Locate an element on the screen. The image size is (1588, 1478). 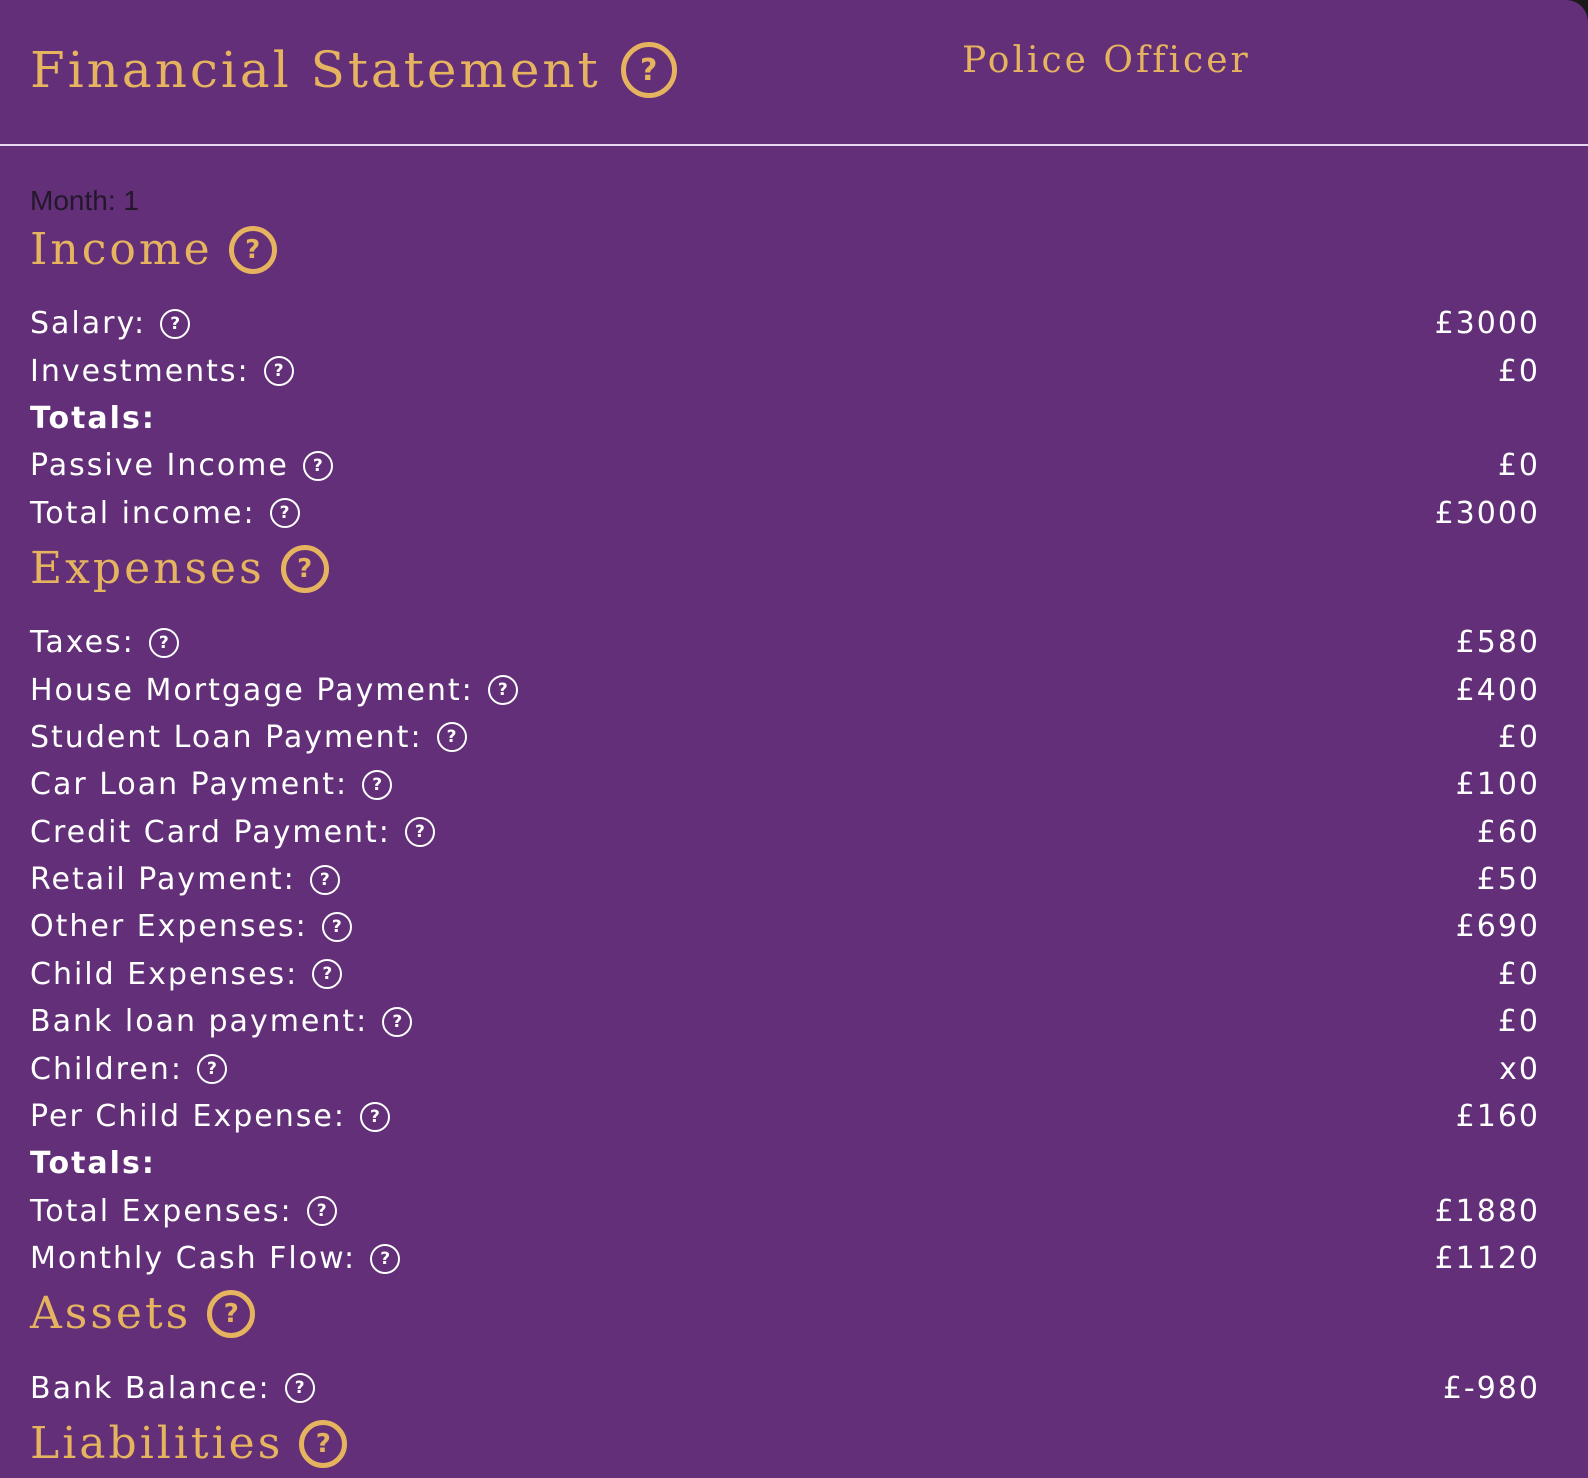
row-label-group: Passive Income? is located at coordinates (181, 465).